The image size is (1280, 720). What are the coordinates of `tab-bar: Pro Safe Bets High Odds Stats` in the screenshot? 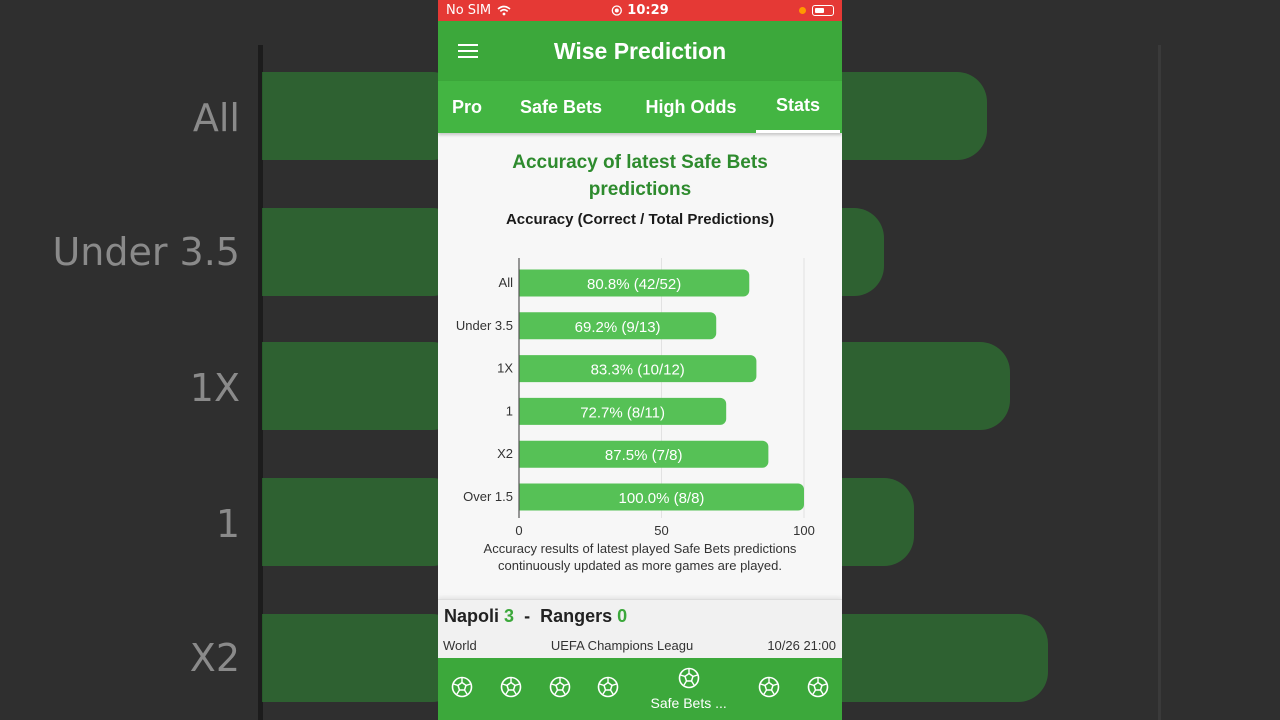 It's located at (640, 107).